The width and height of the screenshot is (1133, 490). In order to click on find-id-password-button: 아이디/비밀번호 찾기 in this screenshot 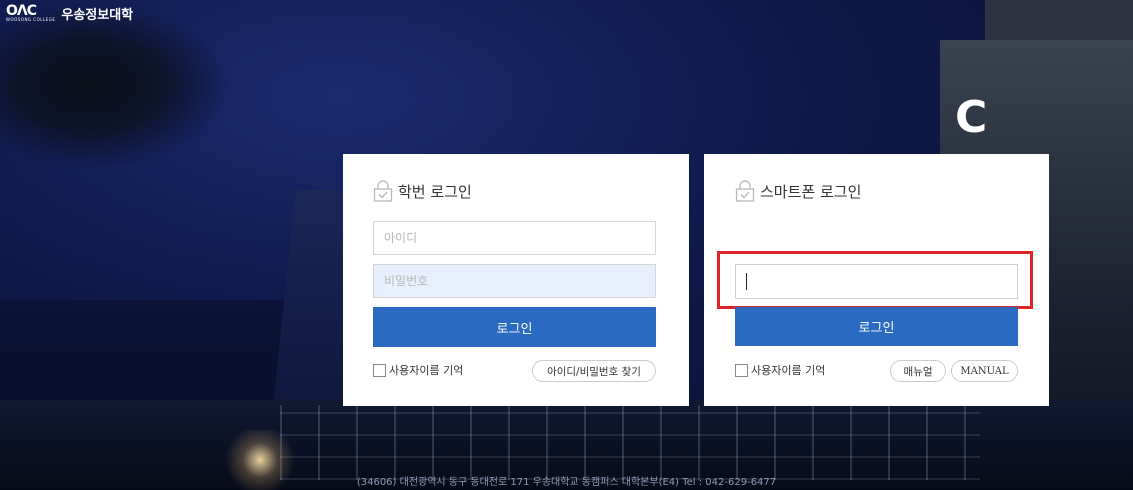, I will do `click(594, 371)`.